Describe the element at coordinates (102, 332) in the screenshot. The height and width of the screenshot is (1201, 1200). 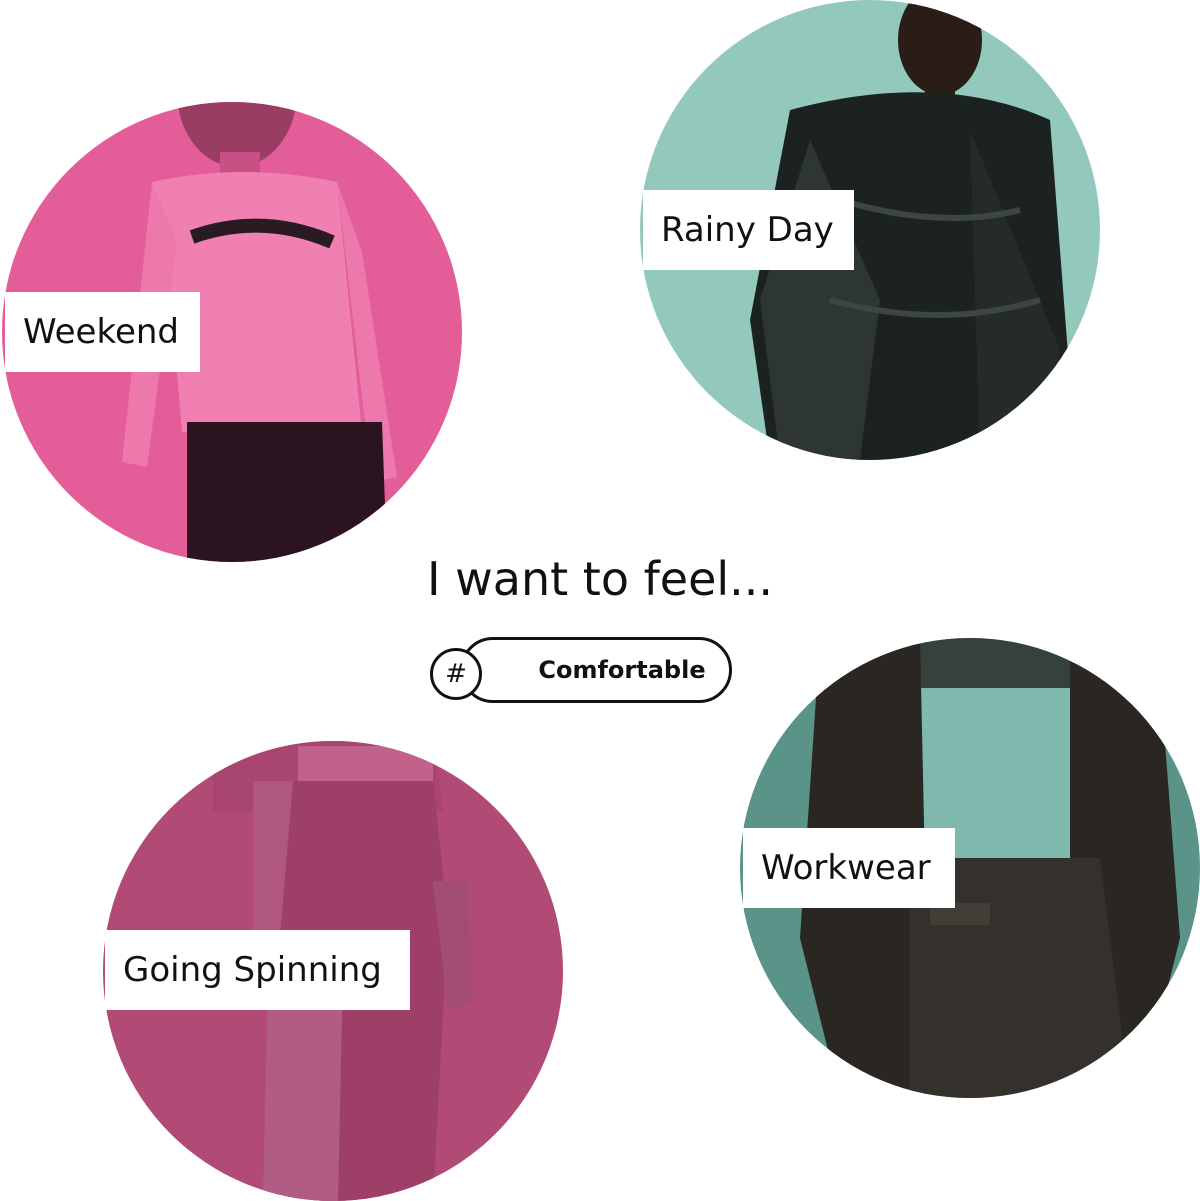
I see `tile-weekend-label: Weekend` at that location.